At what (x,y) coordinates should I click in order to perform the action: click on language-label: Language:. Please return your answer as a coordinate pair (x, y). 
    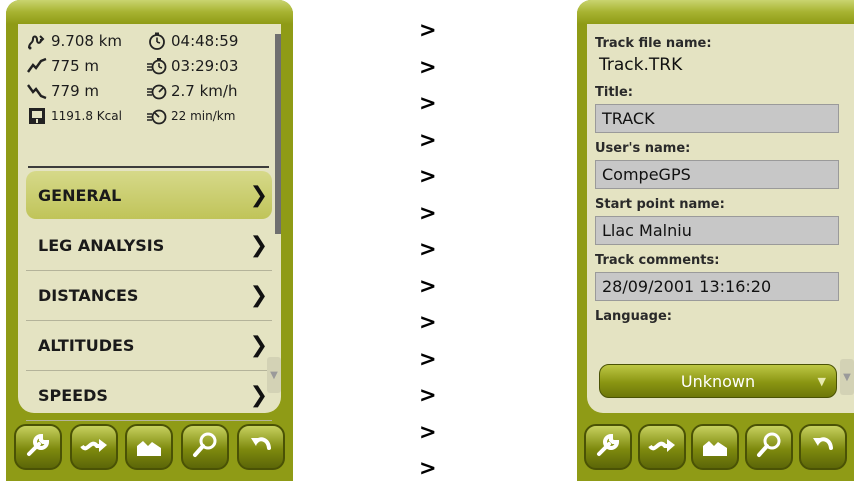
    Looking at the image, I should click on (633, 316).